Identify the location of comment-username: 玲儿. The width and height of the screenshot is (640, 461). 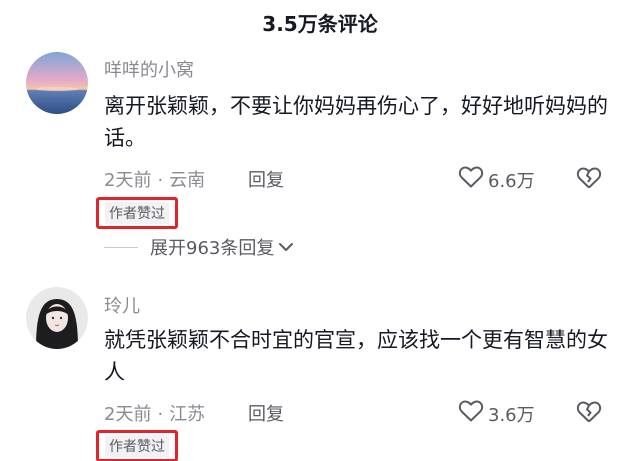
(122, 305).